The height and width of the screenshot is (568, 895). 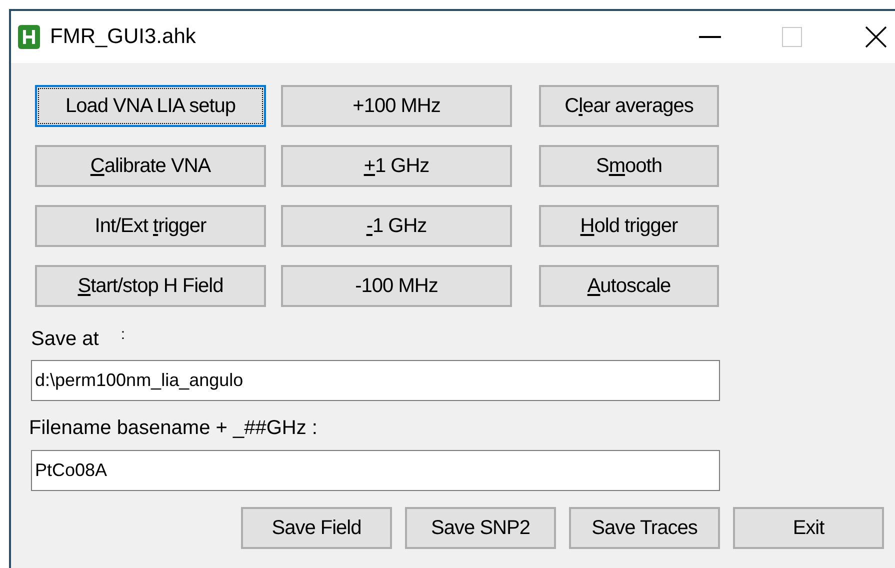 I want to click on action-button: Save SNP2, so click(x=480, y=528).